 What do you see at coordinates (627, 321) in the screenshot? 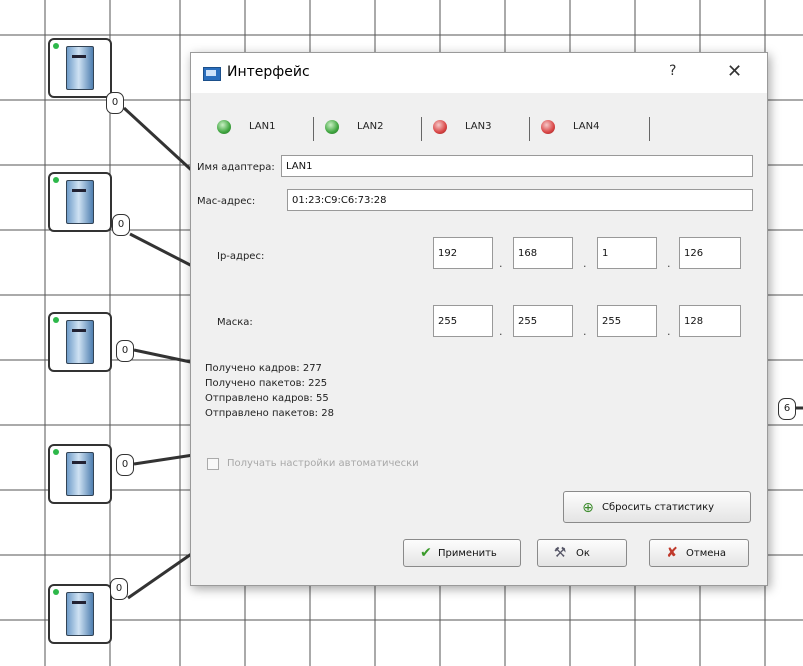
I see `mask-octet-3: 255` at bounding box center [627, 321].